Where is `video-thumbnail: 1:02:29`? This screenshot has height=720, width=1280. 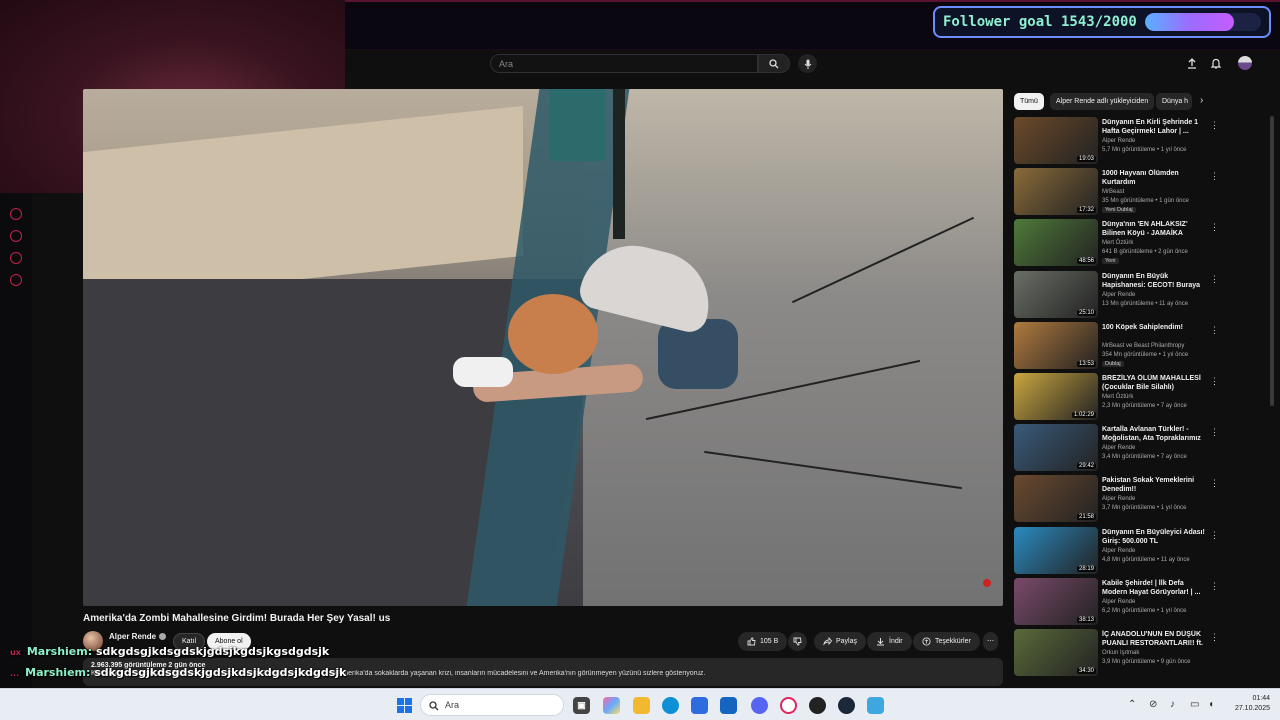
video-thumbnail: 1:02:29 is located at coordinates (1056, 396).